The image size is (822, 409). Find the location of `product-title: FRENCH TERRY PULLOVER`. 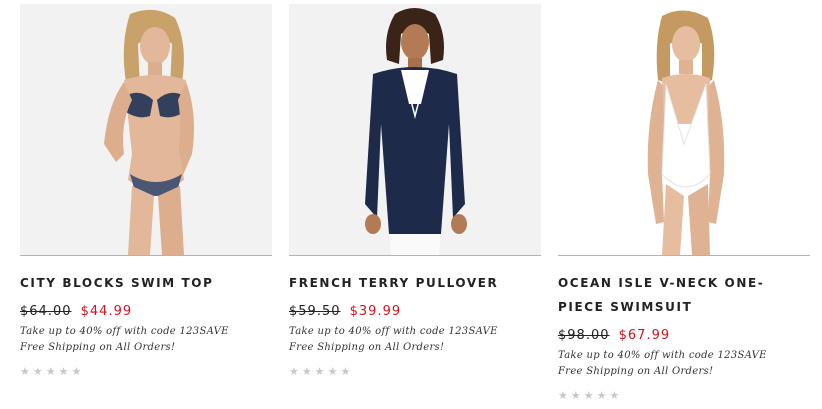

product-title: FRENCH TERRY PULLOVER is located at coordinates (415, 283).